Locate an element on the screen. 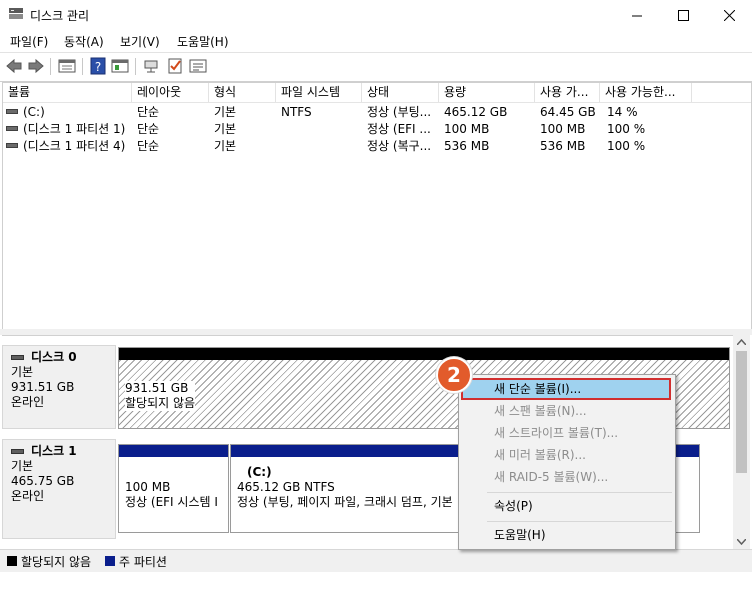 The width and height of the screenshot is (752, 595). scroll-up-icon is located at coordinates (741, 342).